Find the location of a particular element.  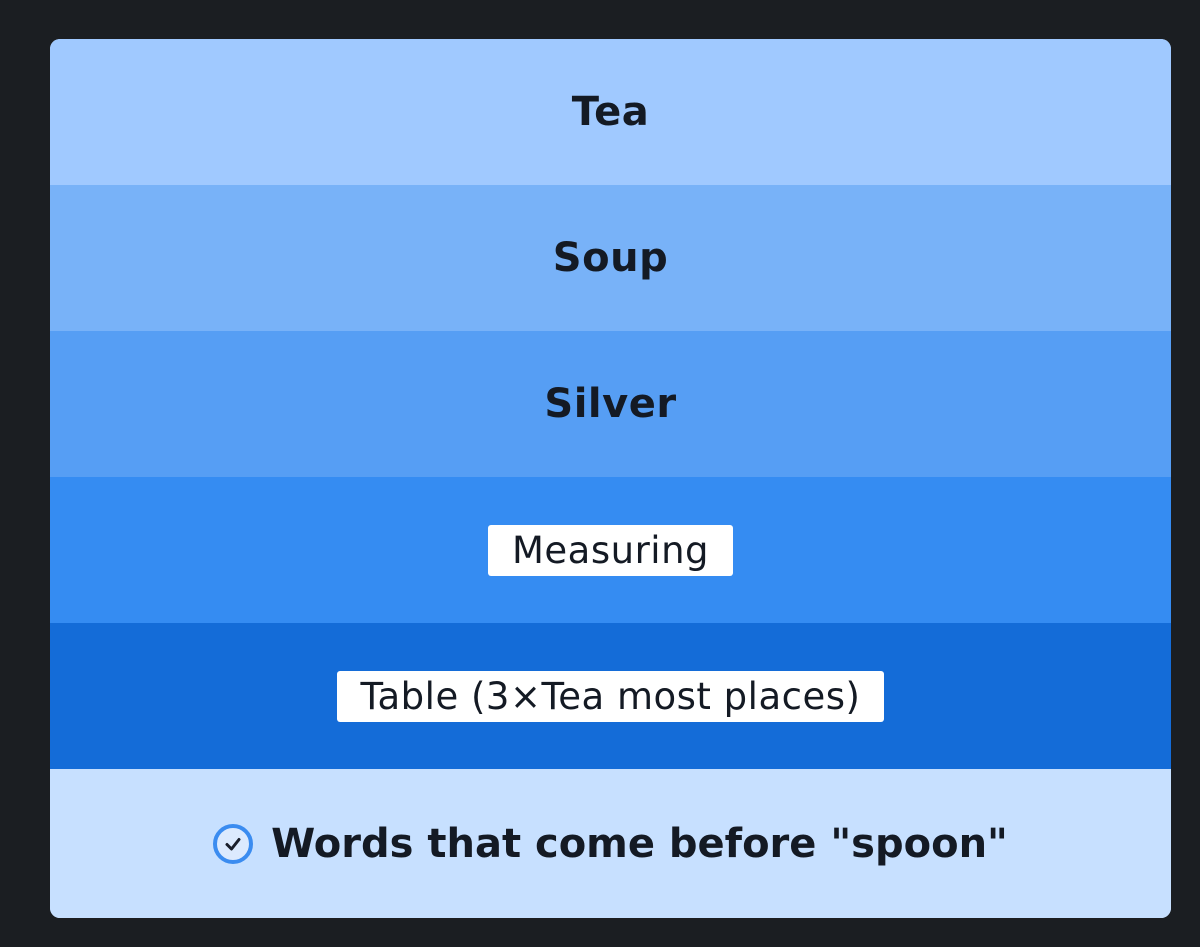

row-soup: Soup is located at coordinates (610, 258).